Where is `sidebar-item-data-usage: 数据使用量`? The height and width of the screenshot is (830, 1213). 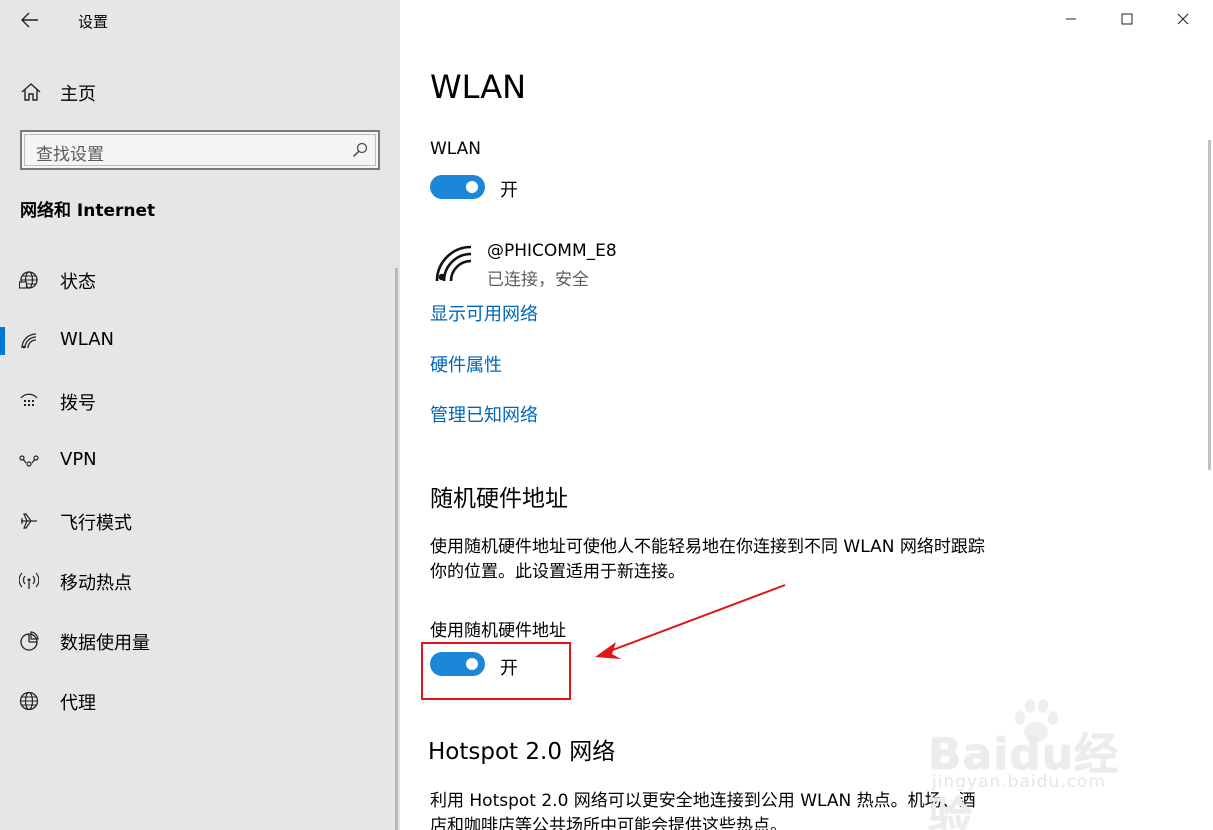 sidebar-item-data-usage: 数据使用量 is located at coordinates (200, 641).